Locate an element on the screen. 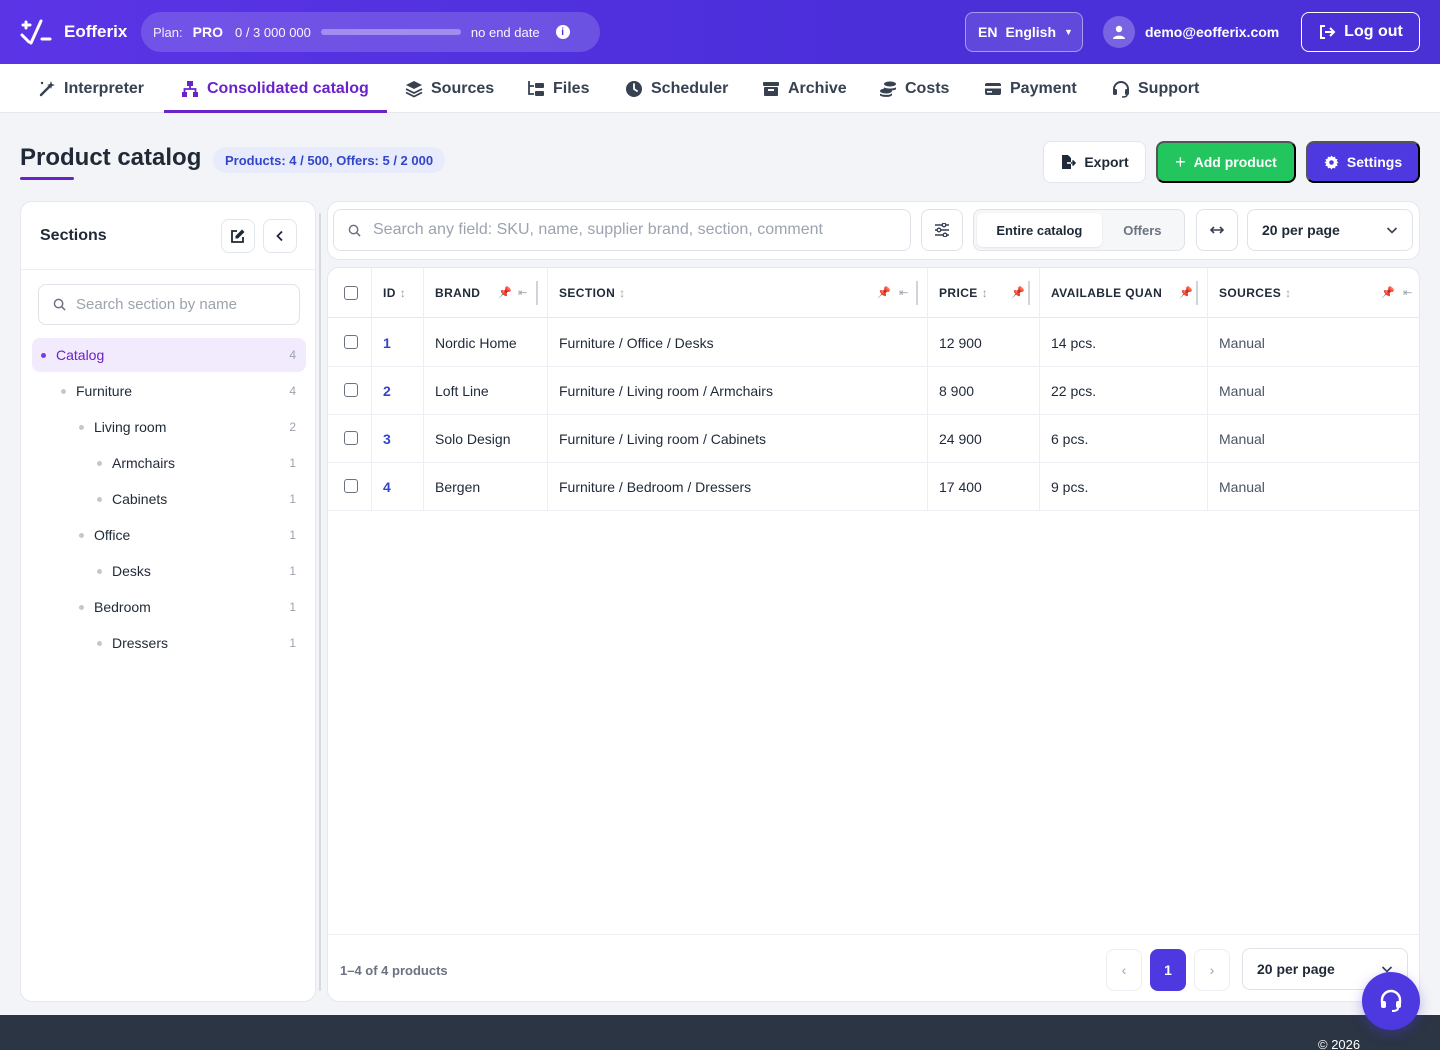 This screenshot has width=1440, height=1050. tree-item-label: Dressers is located at coordinates (140, 643).